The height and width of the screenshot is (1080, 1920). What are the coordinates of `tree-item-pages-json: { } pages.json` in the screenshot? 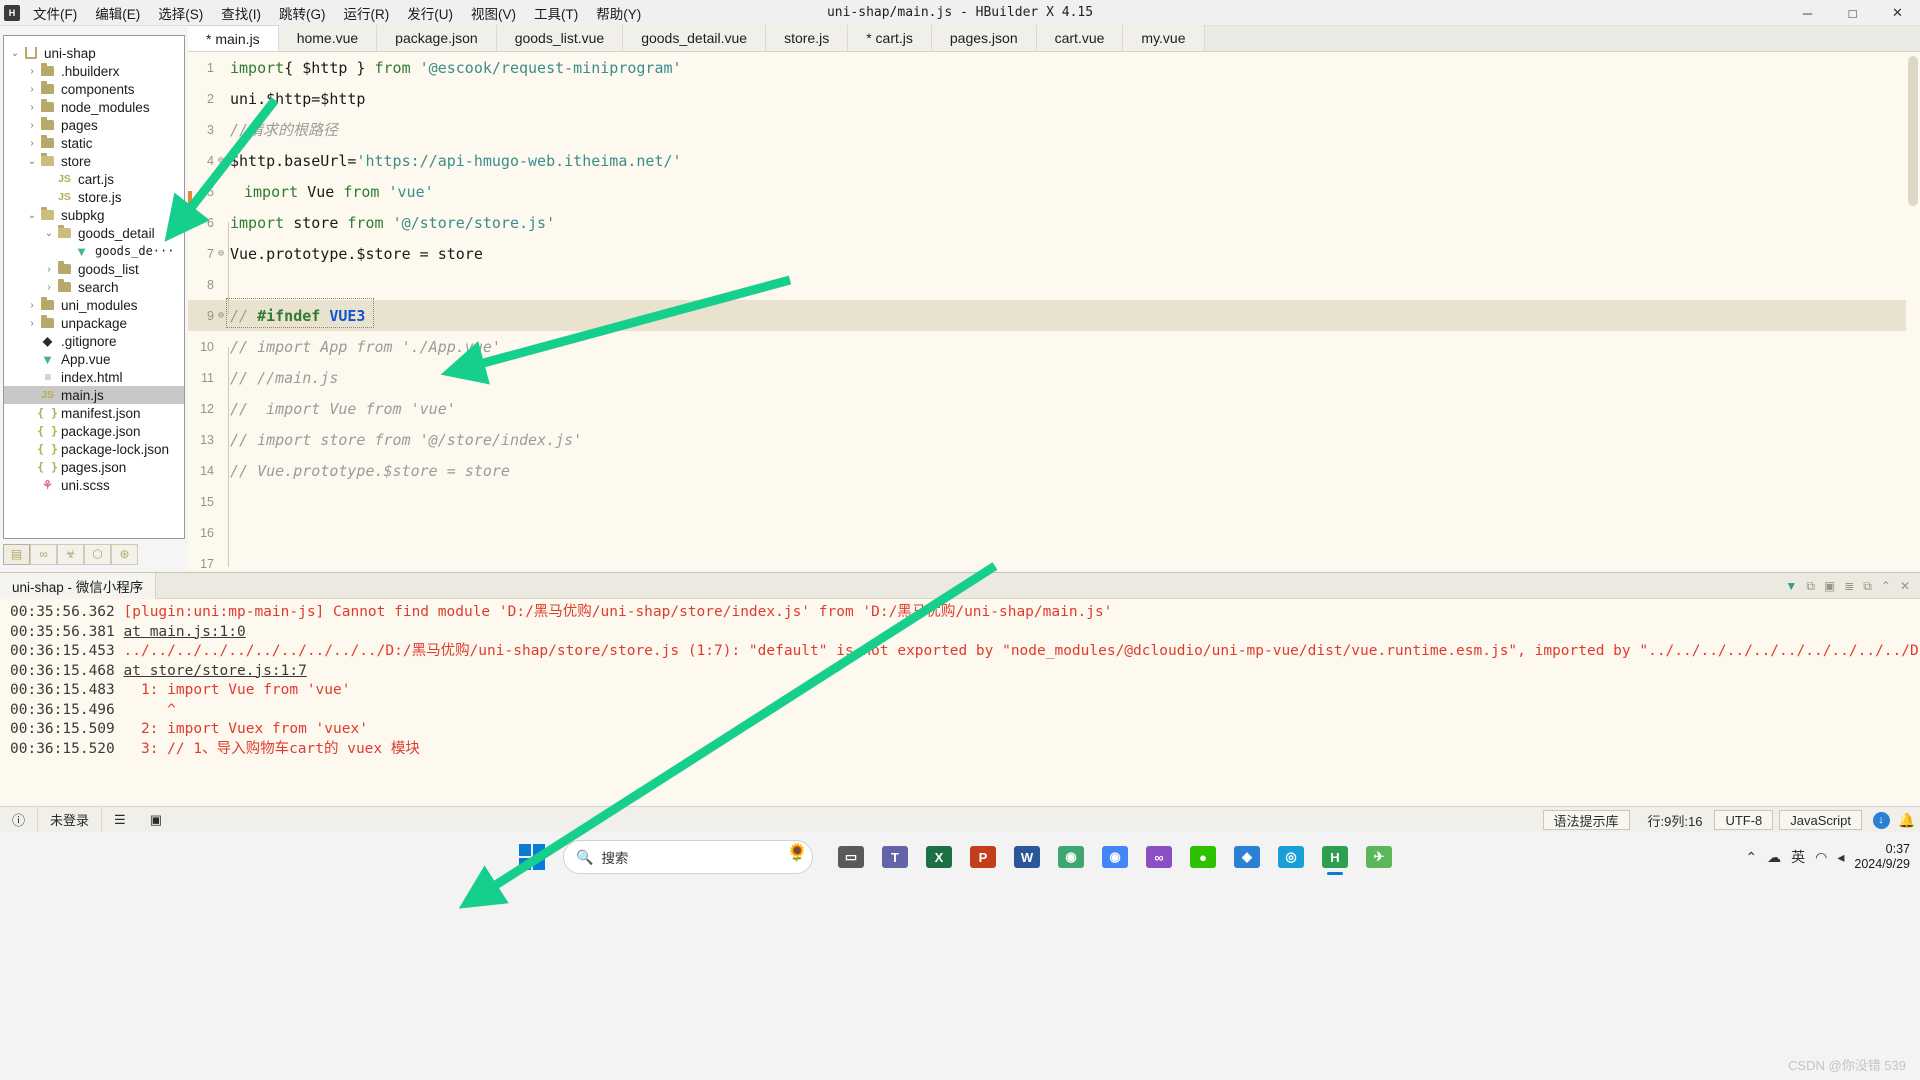 It's located at (94, 467).